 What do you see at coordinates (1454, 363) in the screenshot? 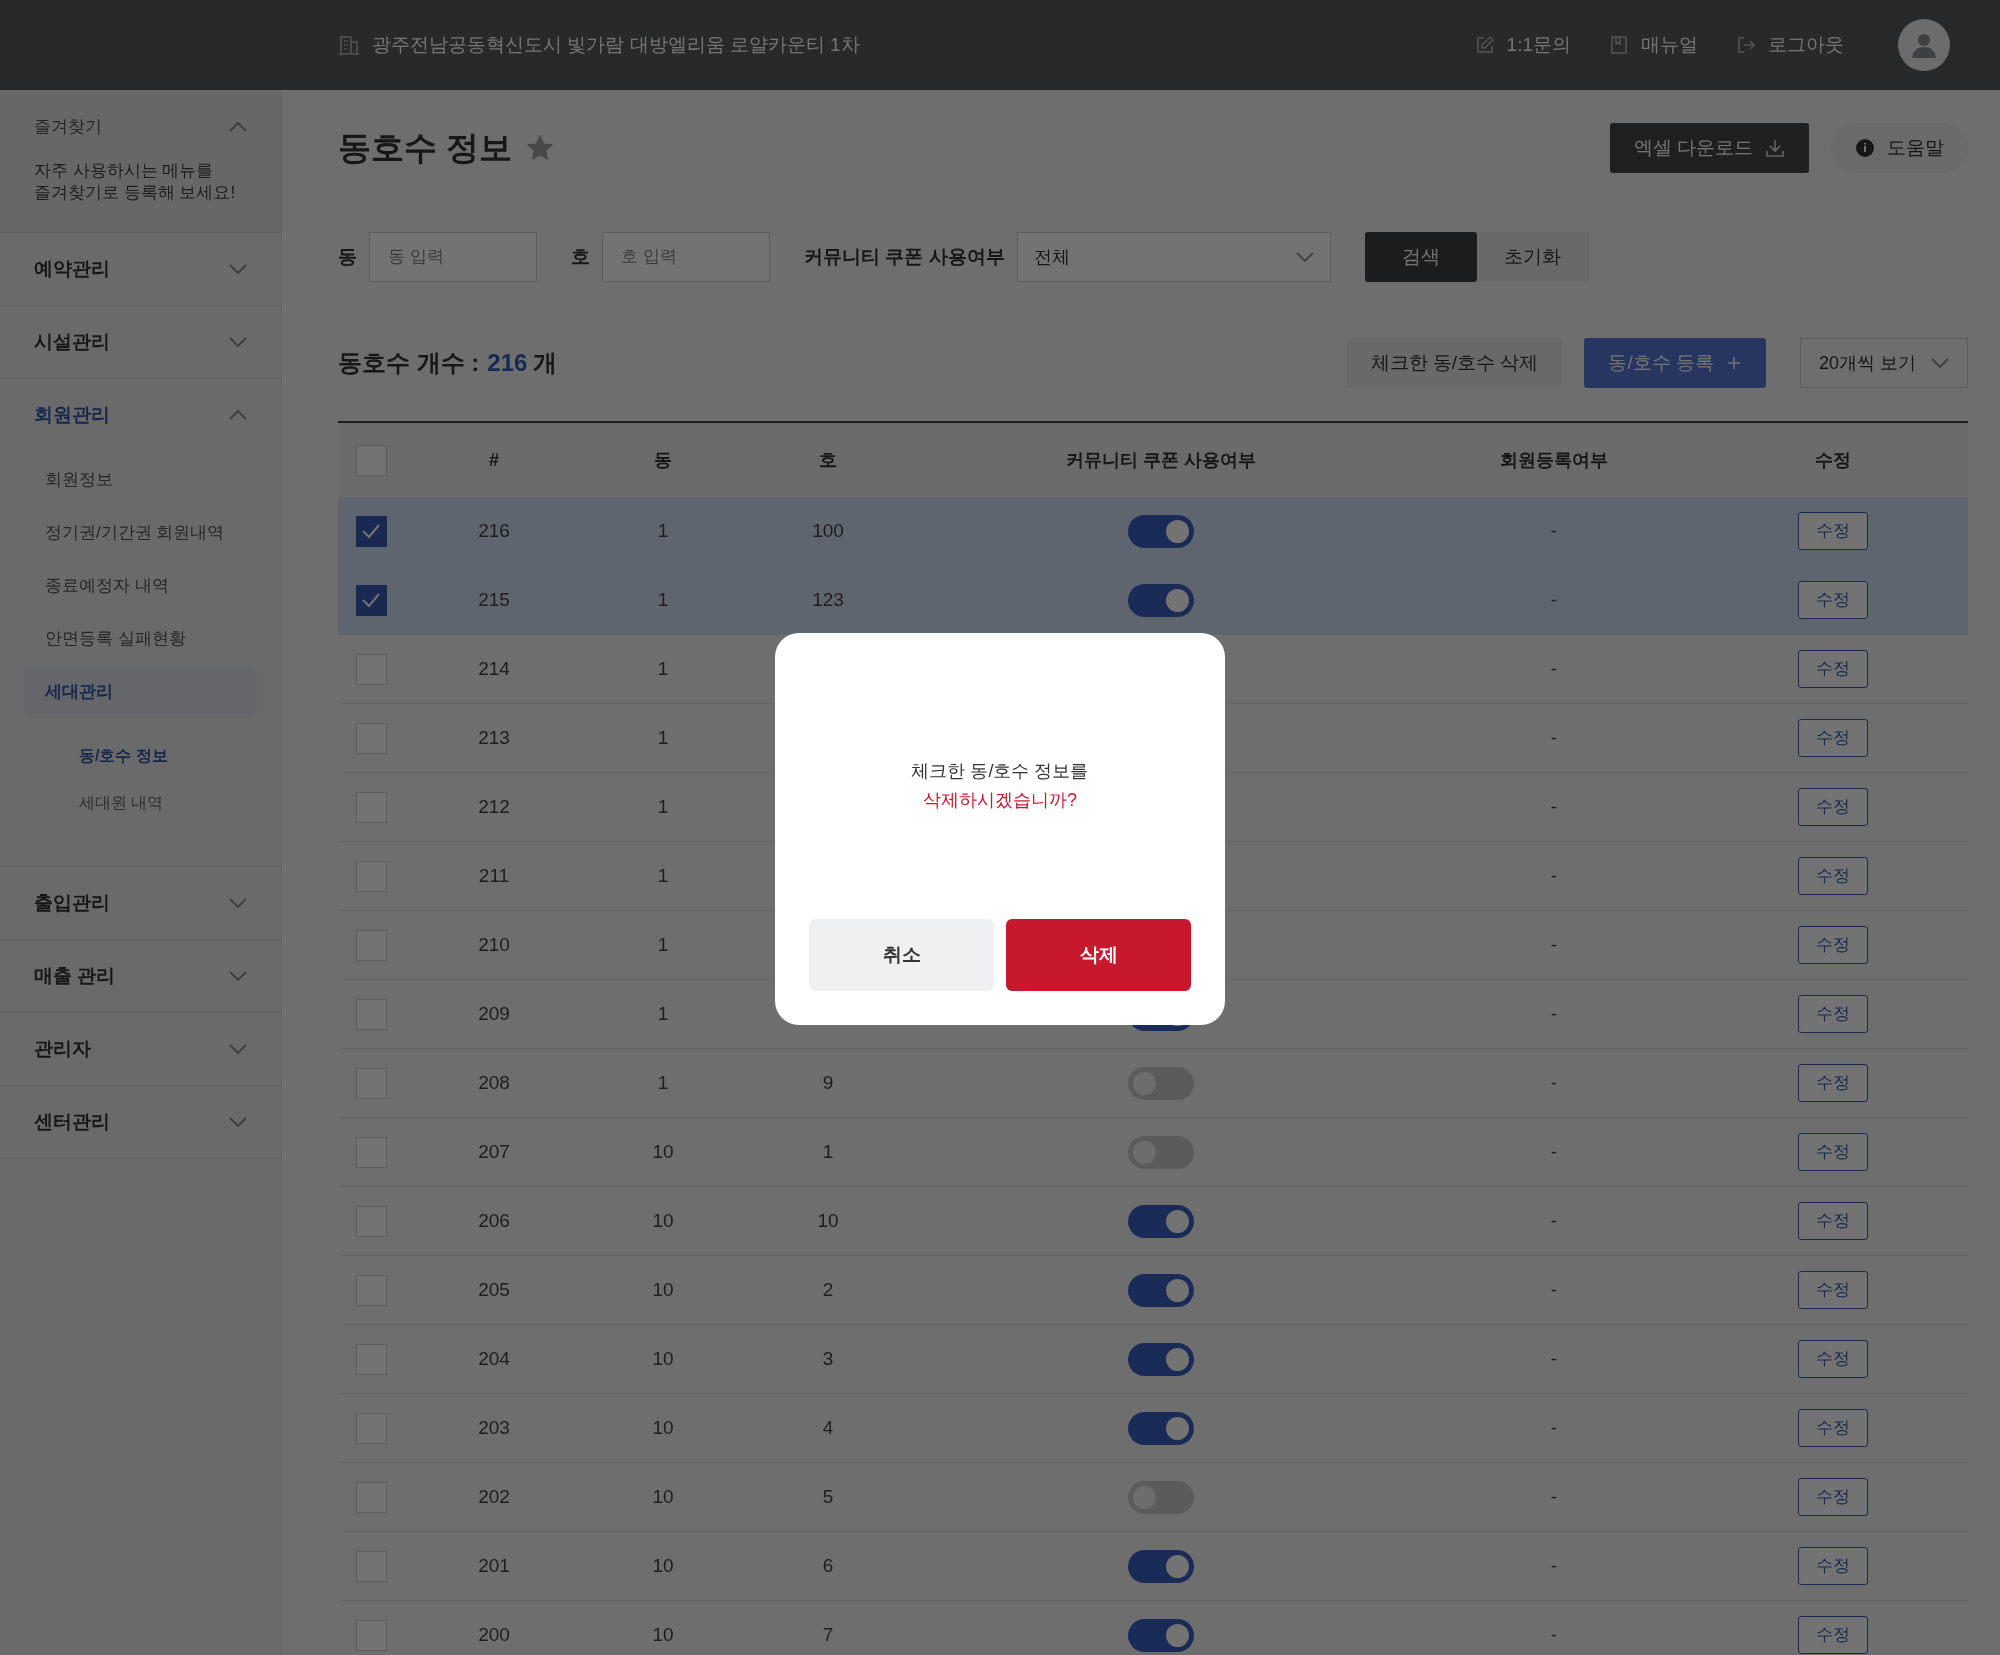
I see `delete-checked-button: 체크한 동/호수 삭제` at bounding box center [1454, 363].